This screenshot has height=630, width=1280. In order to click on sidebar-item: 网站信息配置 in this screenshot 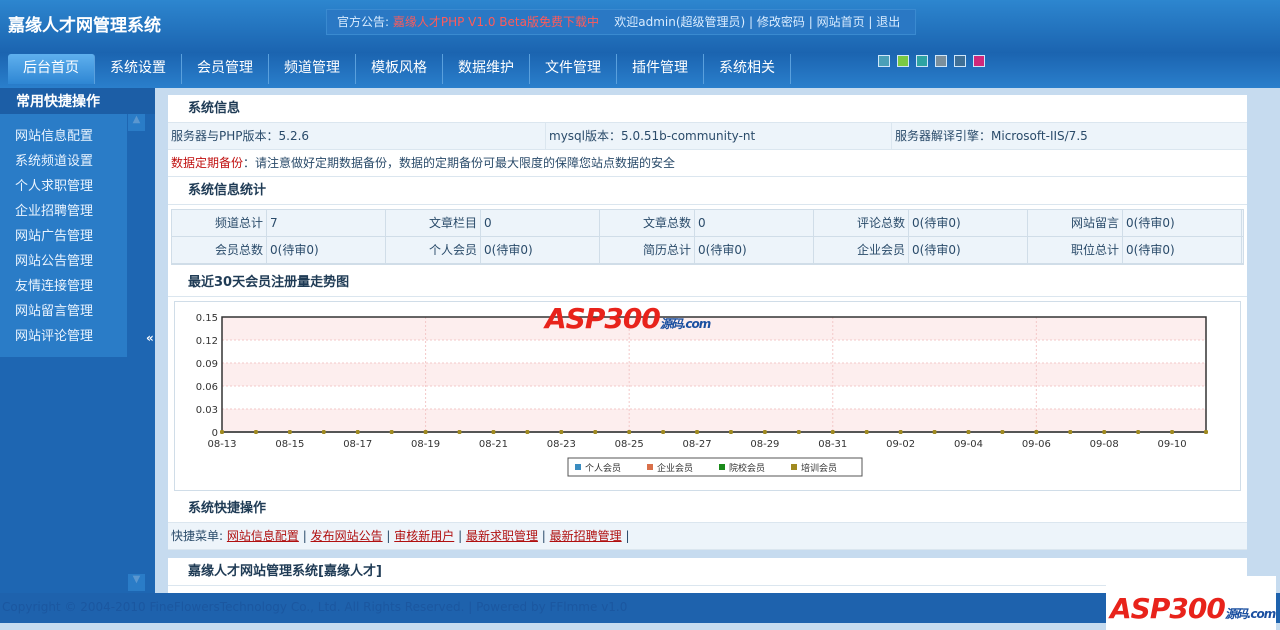, I will do `click(63, 136)`.